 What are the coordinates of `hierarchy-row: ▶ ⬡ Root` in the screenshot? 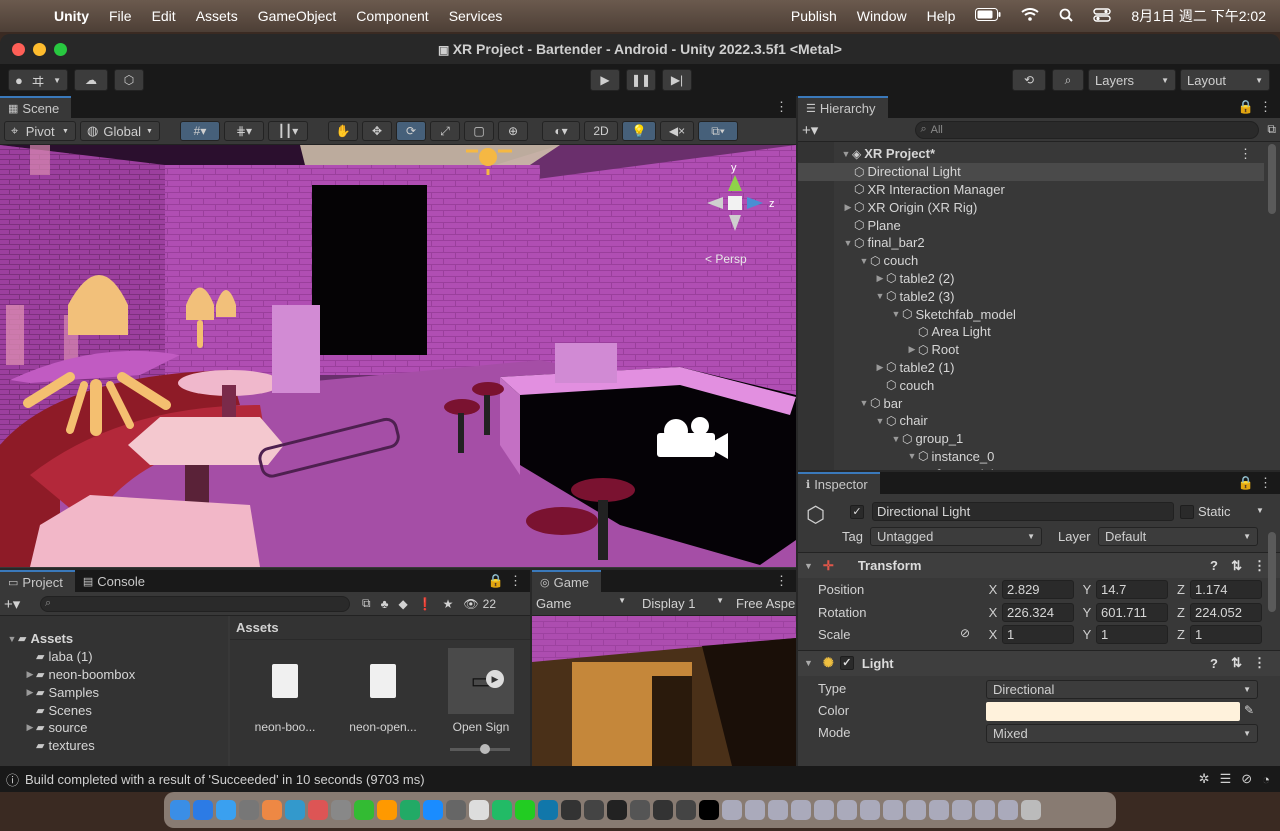 It's located at (1031, 350).